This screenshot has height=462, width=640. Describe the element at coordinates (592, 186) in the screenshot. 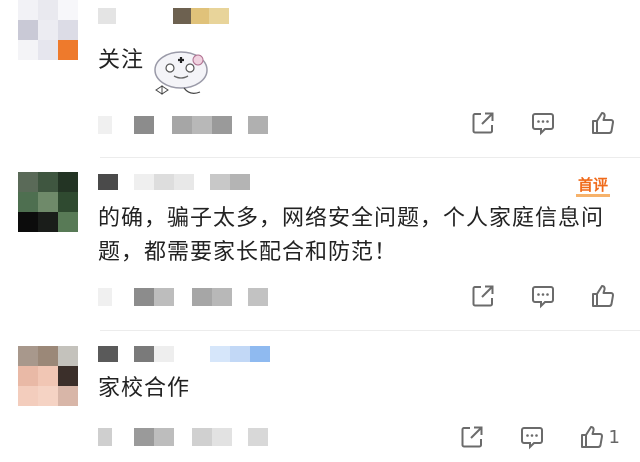

I see `first-comment-badge: 首评` at that location.